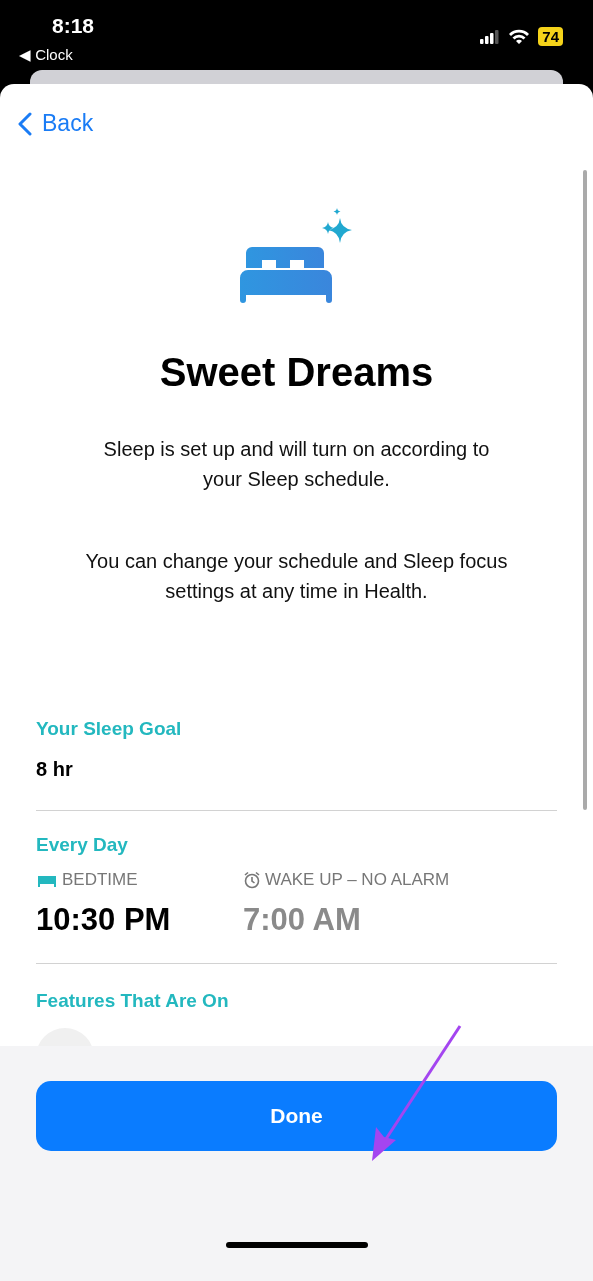 The height and width of the screenshot is (1281, 593). What do you see at coordinates (104, 920) in the screenshot?
I see `bedtime-value: 10:30 PM` at bounding box center [104, 920].